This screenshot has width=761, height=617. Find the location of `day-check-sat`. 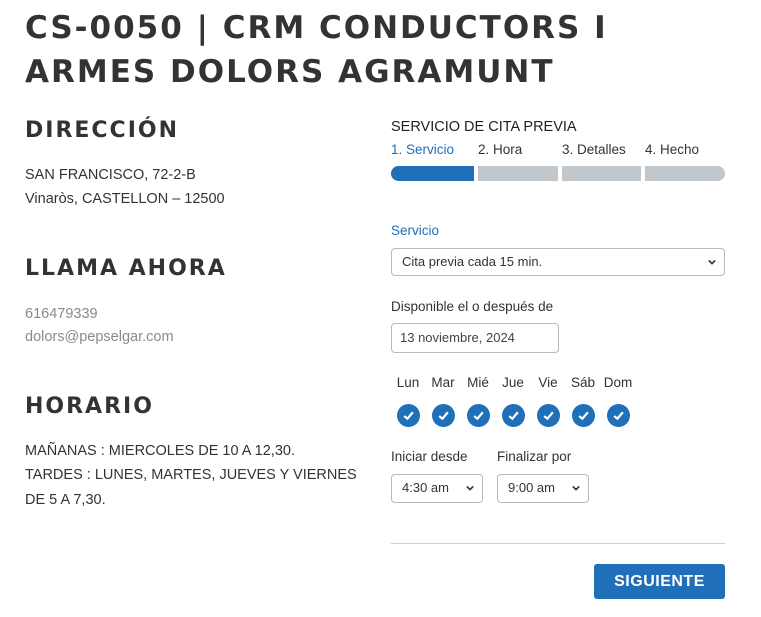

day-check-sat is located at coordinates (583, 415).